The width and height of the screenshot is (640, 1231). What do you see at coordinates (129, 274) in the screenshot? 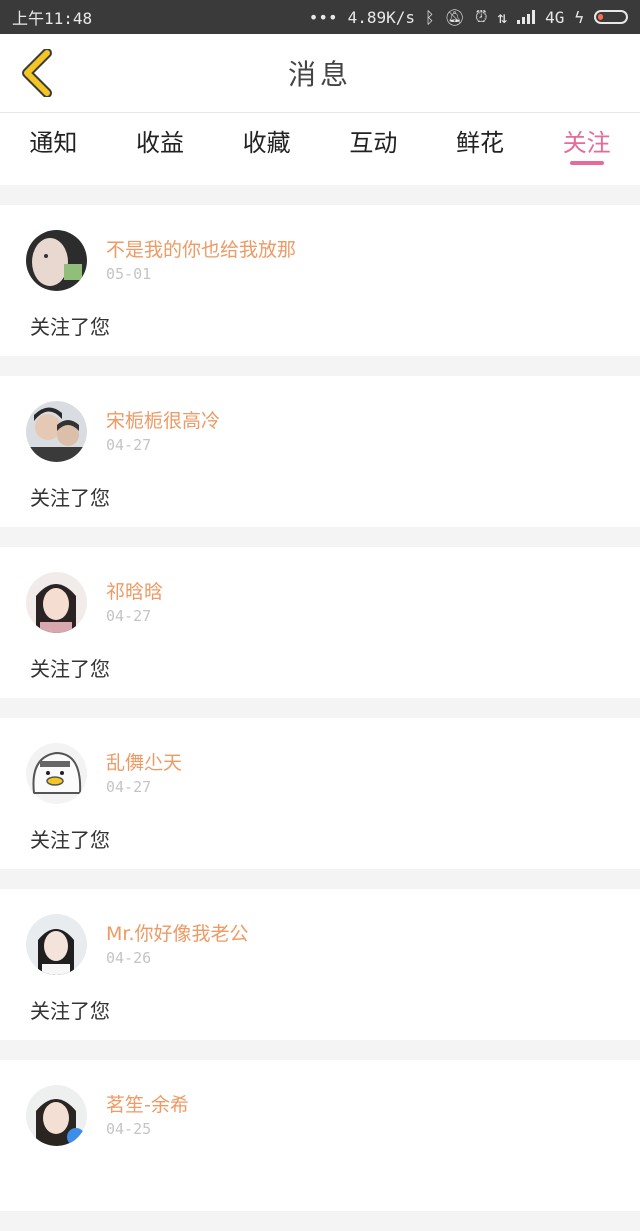
I see `message-date: 05-01` at bounding box center [129, 274].